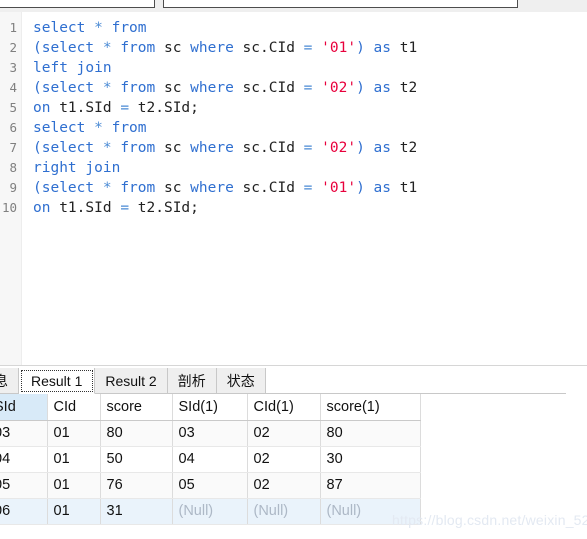 This screenshot has height=539, width=587. I want to click on result-tab-剖析: 剖析, so click(192, 381).